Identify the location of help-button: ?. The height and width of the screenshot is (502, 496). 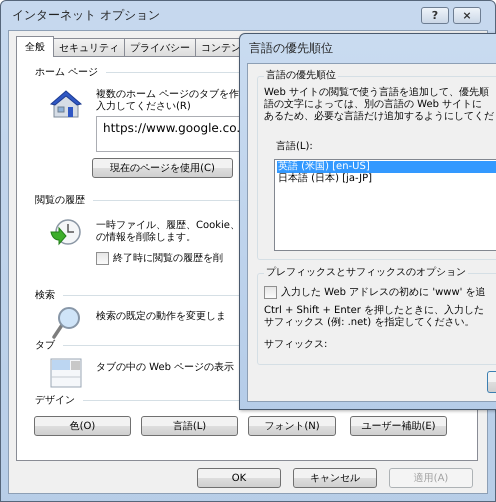
(435, 15).